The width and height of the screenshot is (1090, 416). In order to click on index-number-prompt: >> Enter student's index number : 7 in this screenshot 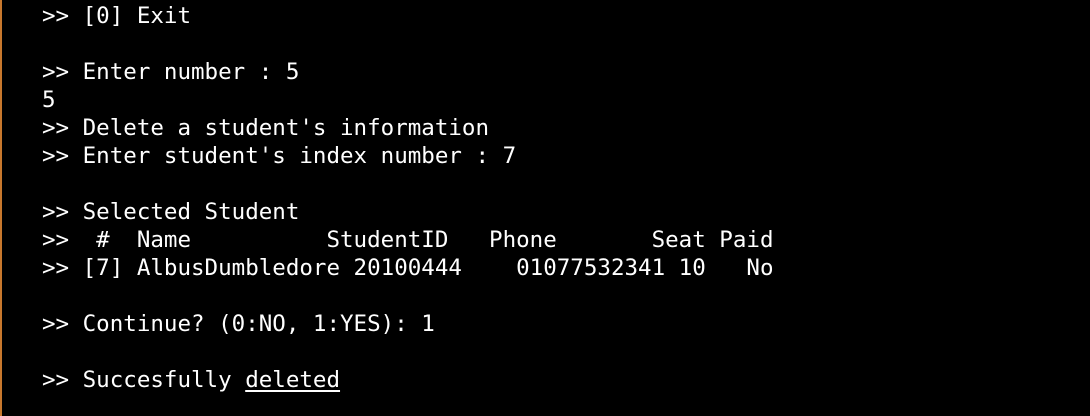, I will do `click(279, 156)`.